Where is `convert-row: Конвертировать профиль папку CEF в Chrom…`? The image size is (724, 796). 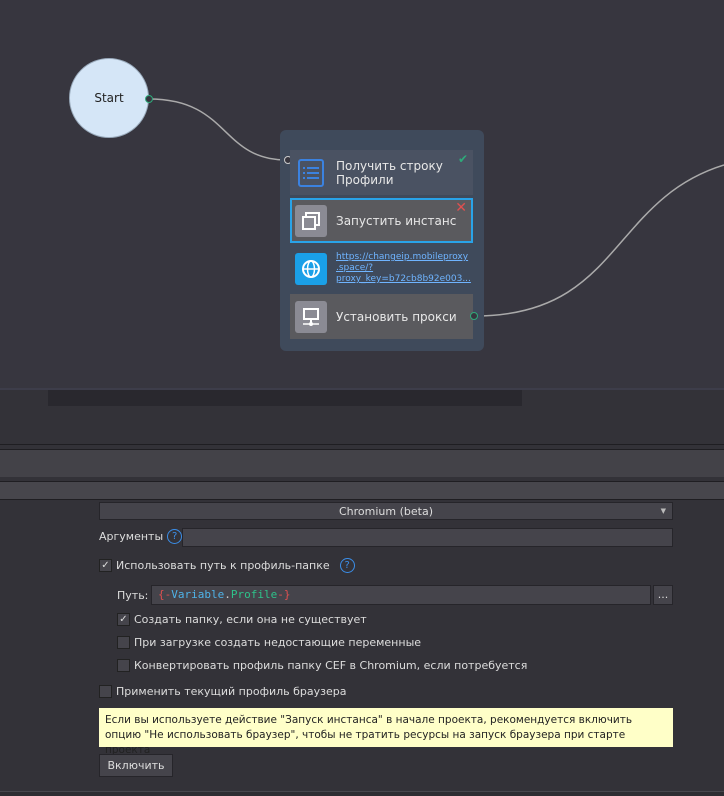 convert-row: Конвертировать профиль папку CEF в Chrom… is located at coordinates (322, 665).